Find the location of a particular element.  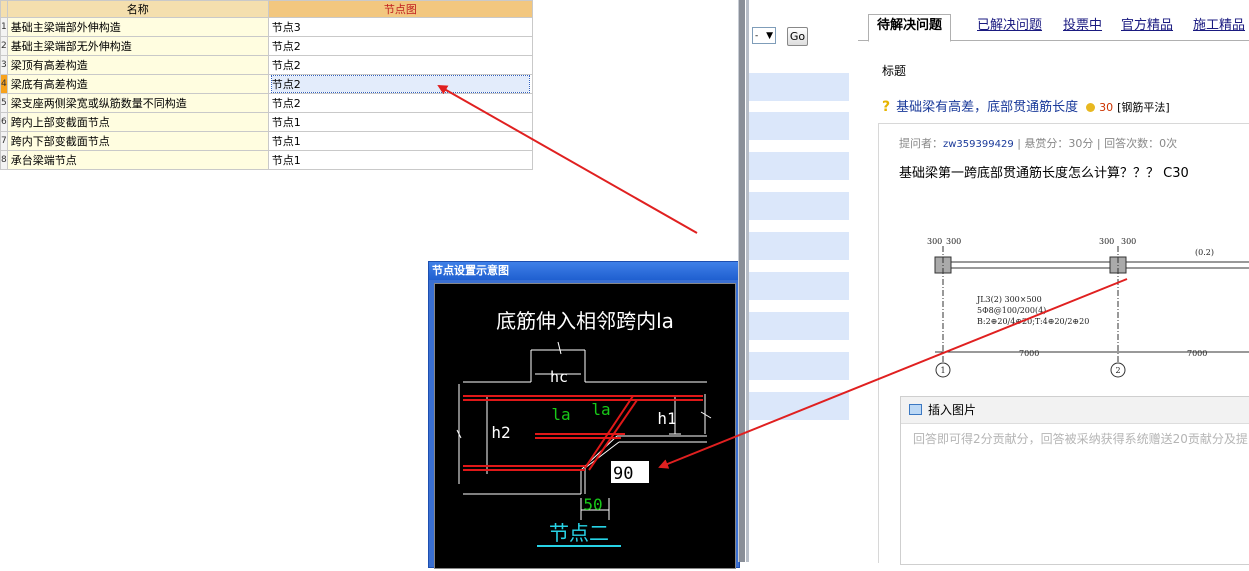

image-icon is located at coordinates (915, 409).